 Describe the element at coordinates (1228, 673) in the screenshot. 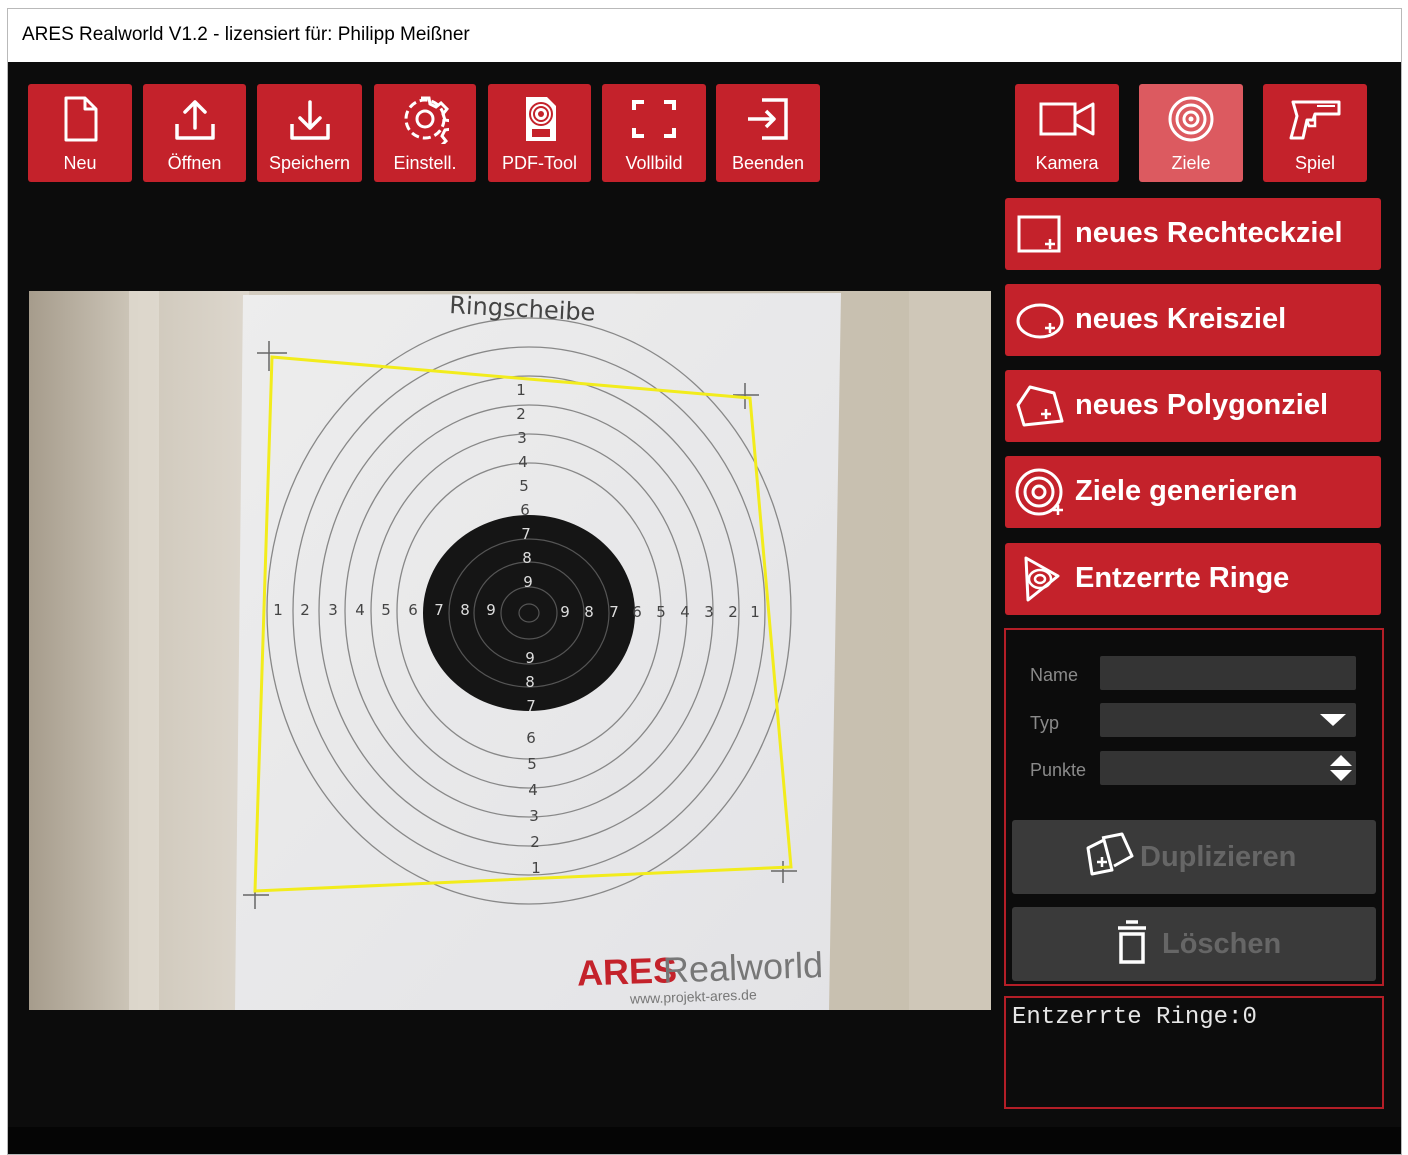

I see `name-field` at that location.